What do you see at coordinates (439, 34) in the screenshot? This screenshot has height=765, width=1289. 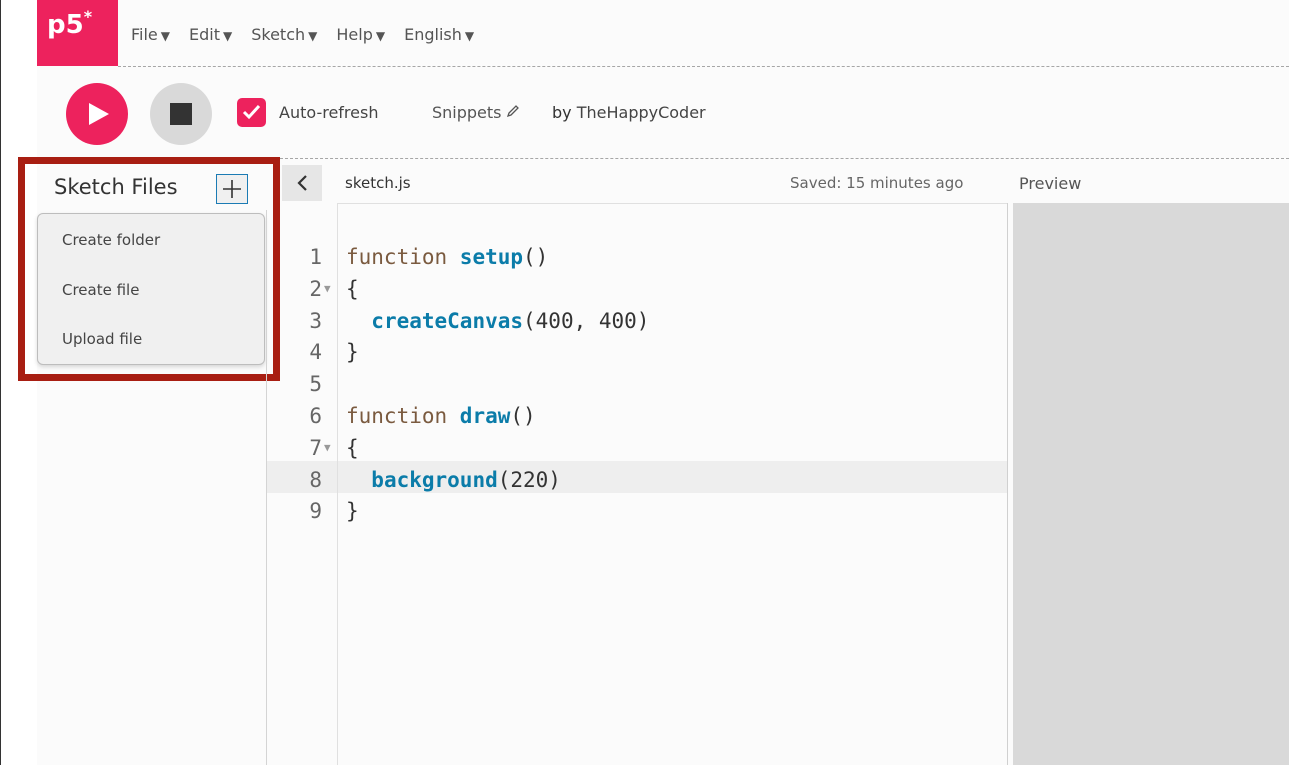 I see `menu-language: English ▼` at bounding box center [439, 34].